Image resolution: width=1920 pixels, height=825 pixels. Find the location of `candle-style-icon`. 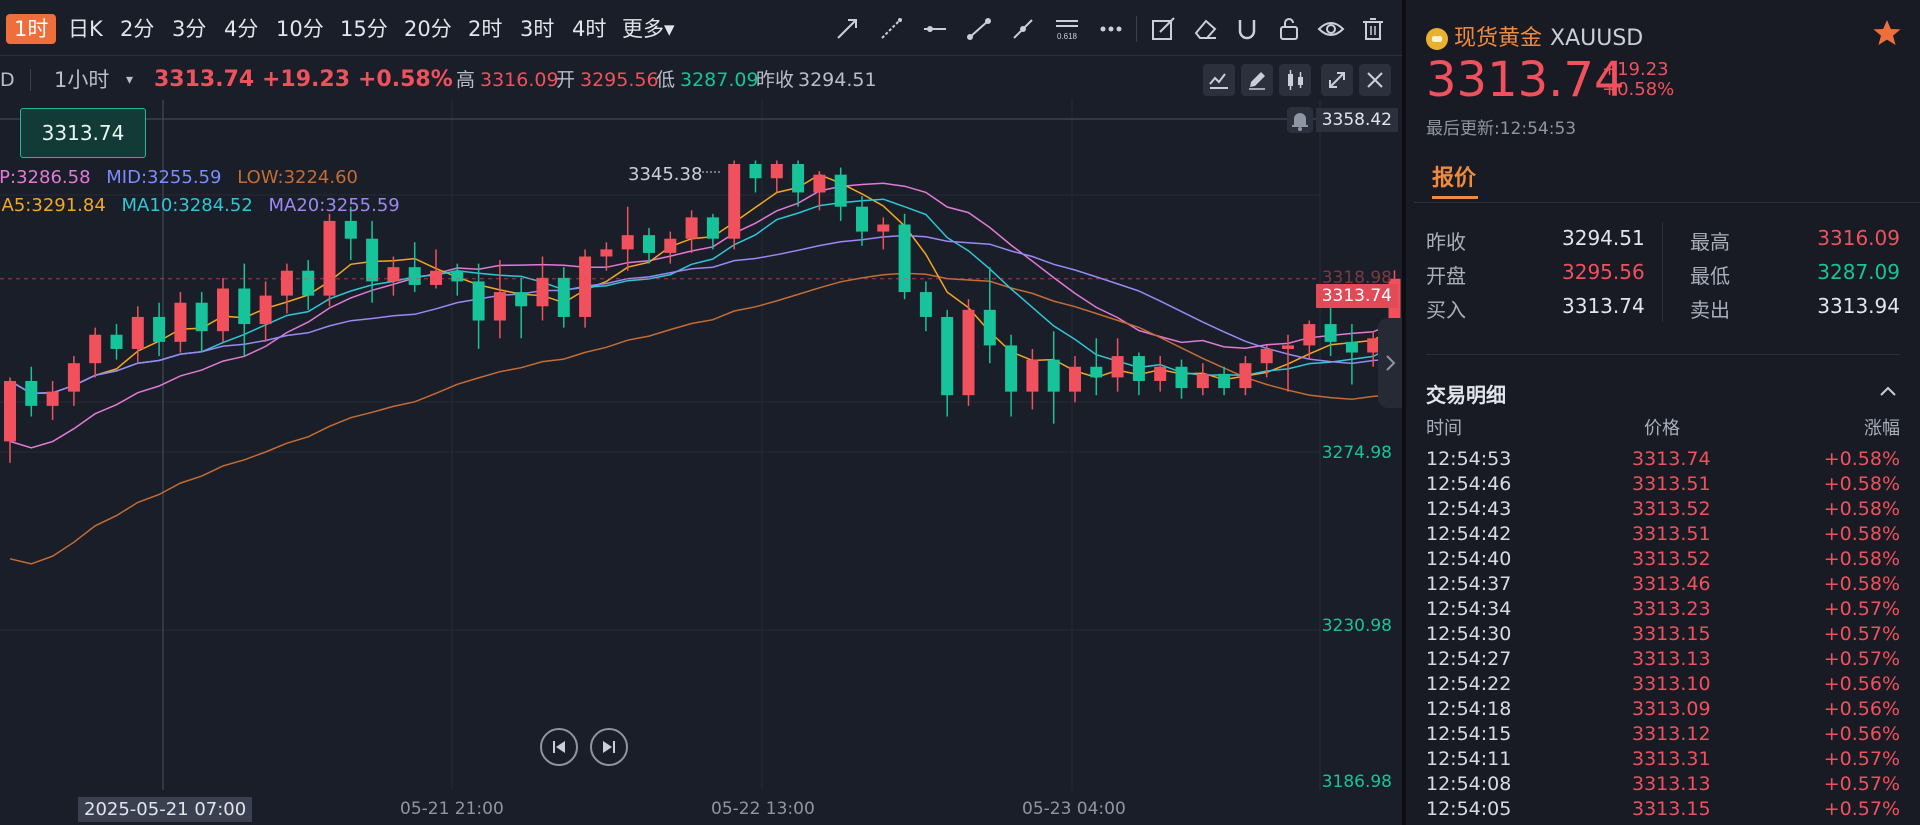

candle-style-icon is located at coordinates (1295, 80).